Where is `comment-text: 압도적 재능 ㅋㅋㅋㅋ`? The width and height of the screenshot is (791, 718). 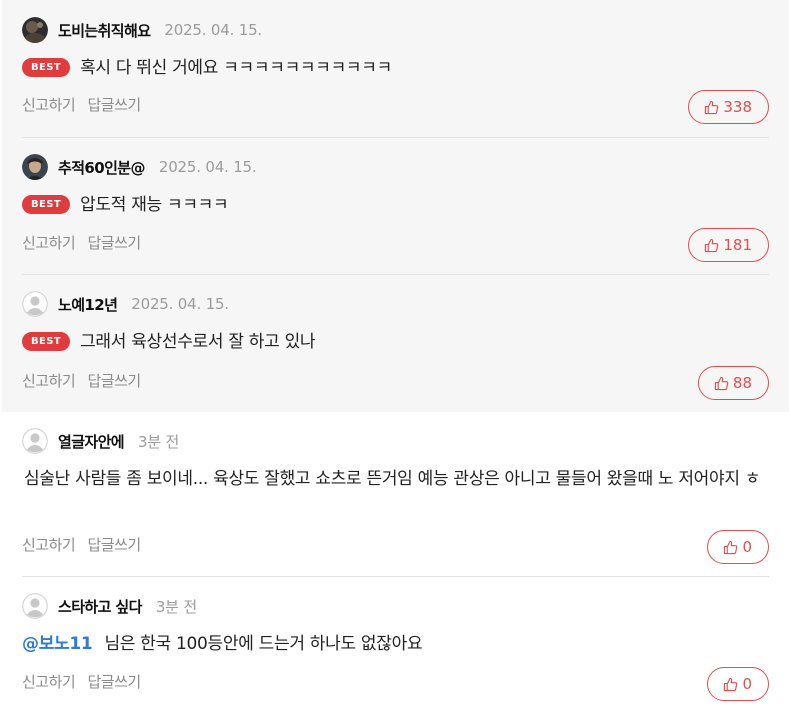
comment-text: 압도적 재능 ㅋㅋㅋㅋ is located at coordinates (154, 205).